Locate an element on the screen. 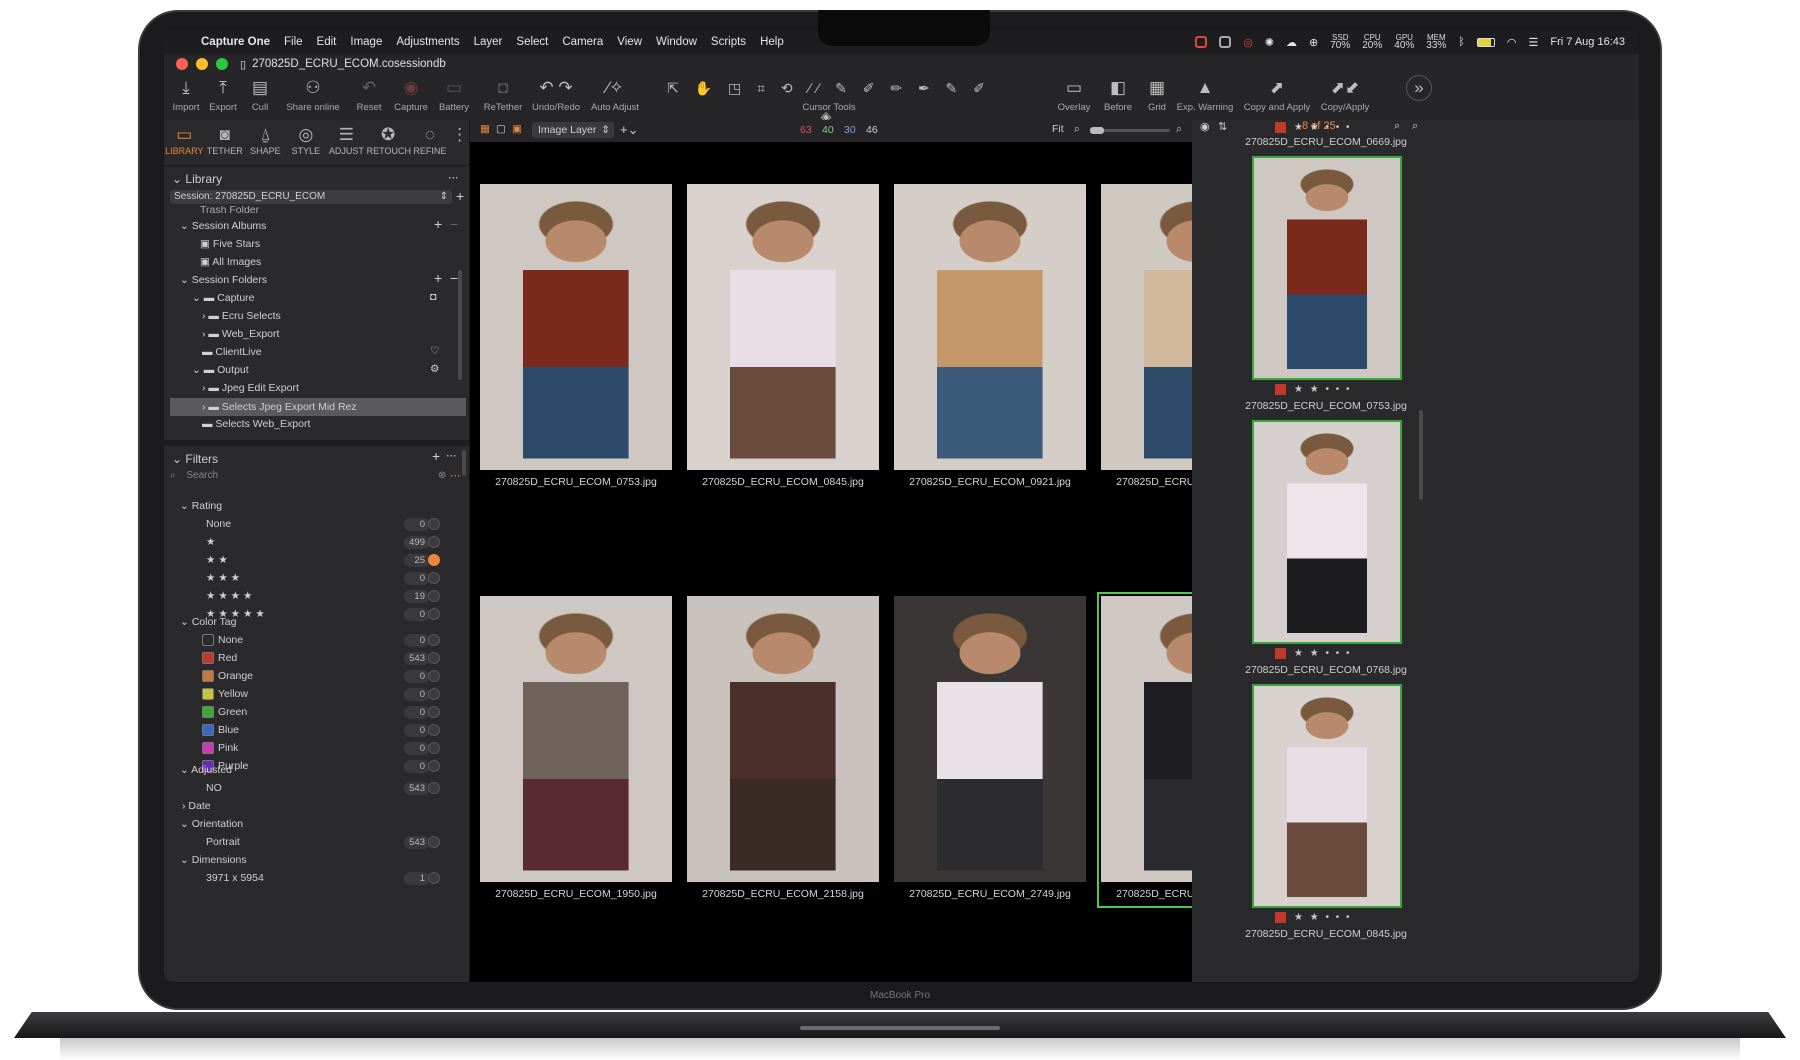 This screenshot has height=1060, width=1800. search-icon: ⌕ is located at coordinates (1397, 126).